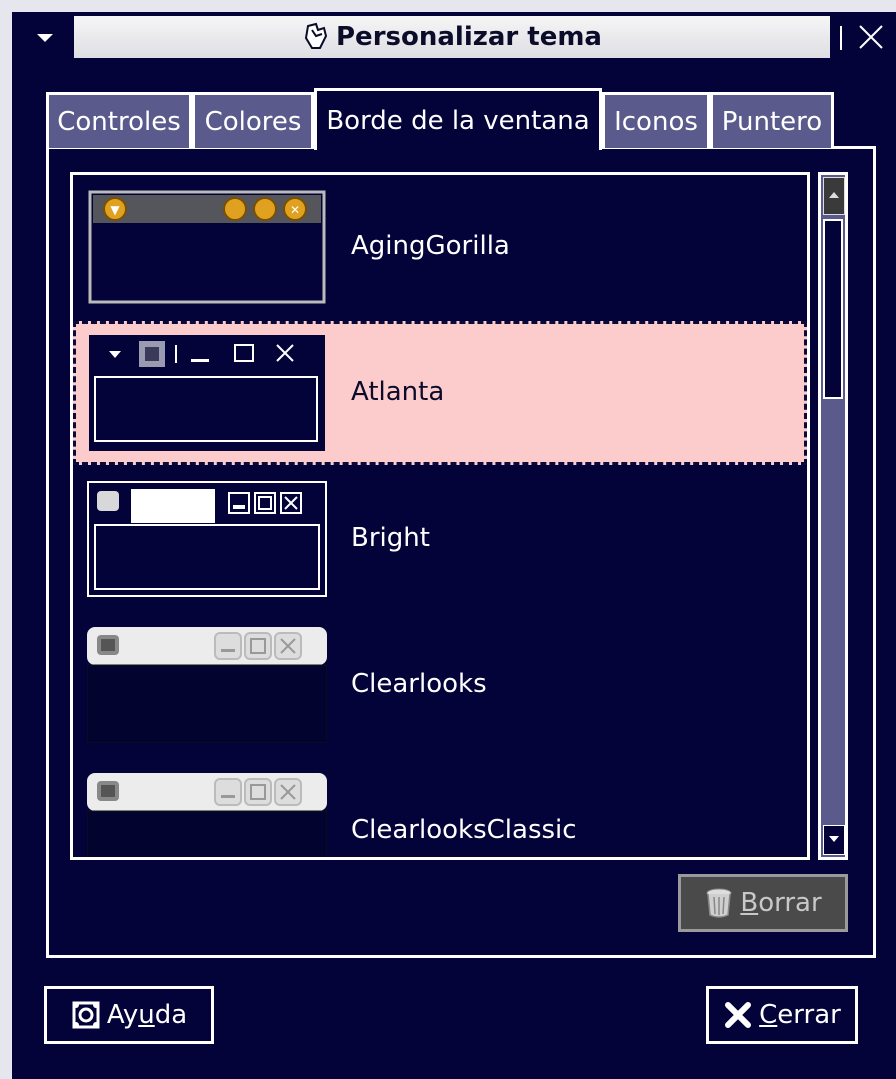 This screenshot has height=1079, width=896. I want to click on clearlooksclassic-preview-icon, so click(207, 815).